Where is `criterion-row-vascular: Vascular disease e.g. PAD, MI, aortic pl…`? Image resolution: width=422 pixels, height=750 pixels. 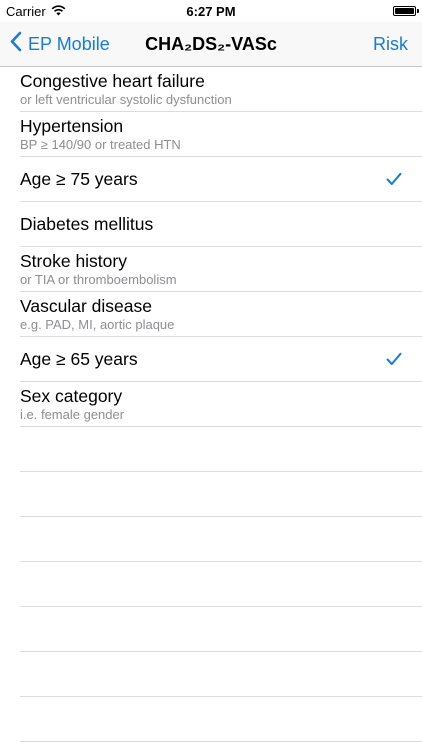 criterion-row-vascular: Vascular disease e.g. PAD, MI, aortic pl… is located at coordinates (221, 314).